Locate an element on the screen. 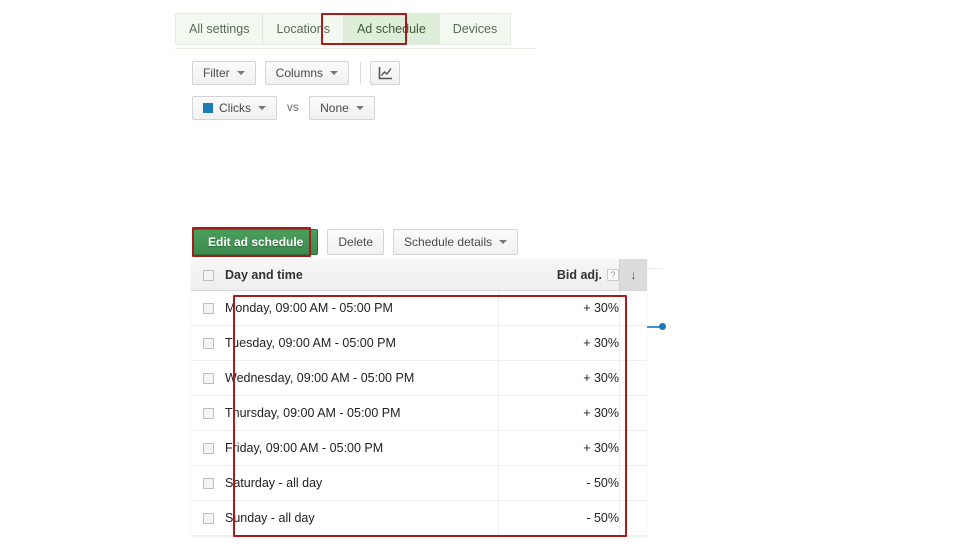  toolbar-divider is located at coordinates (361, 73).